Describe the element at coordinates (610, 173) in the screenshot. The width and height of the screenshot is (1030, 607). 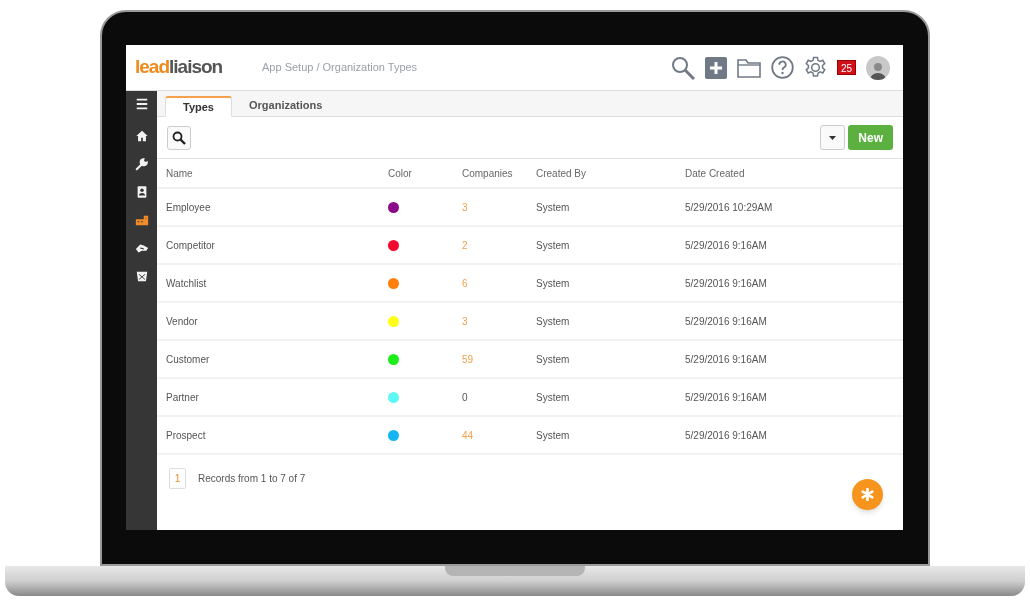
I see `column-header: Created By` at that location.